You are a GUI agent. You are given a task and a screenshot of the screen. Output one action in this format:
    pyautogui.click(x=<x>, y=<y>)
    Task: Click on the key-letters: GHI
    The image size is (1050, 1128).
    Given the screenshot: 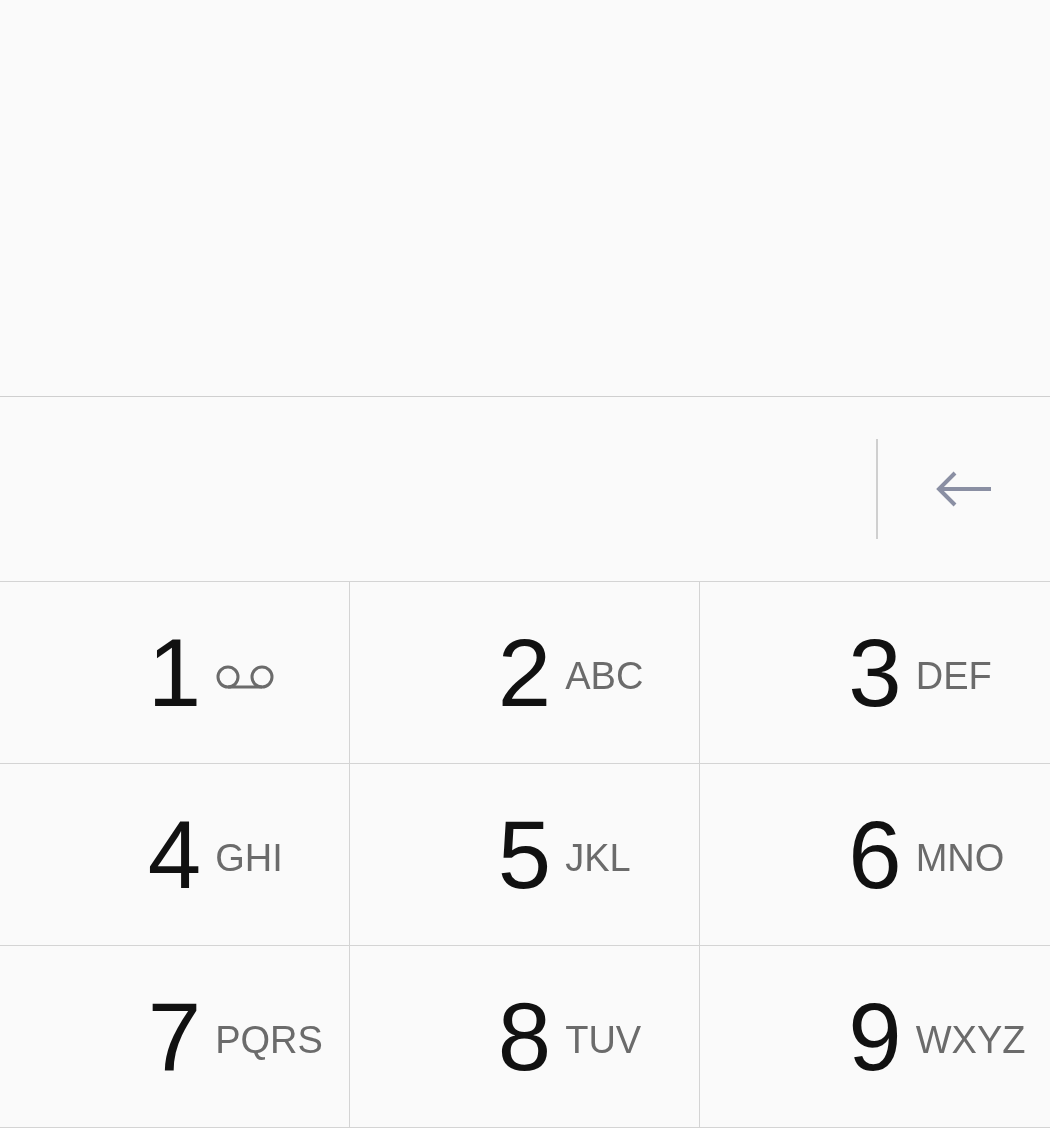 What is the action you would take?
    pyautogui.click(x=249, y=857)
    